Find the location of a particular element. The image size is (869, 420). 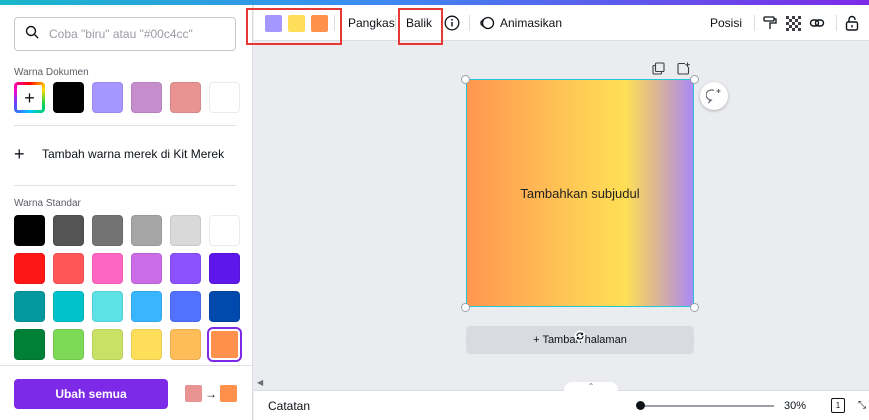

duplicate-page-icon is located at coordinates (659, 69).